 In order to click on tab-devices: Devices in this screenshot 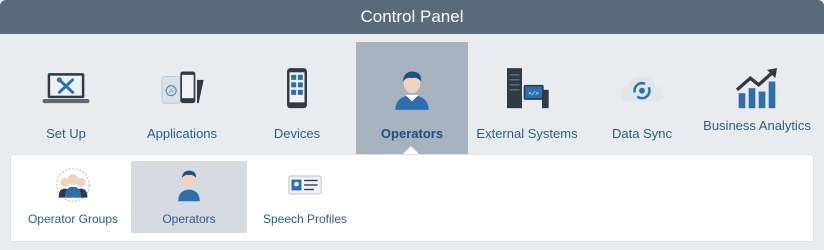, I will do `click(297, 98)`.